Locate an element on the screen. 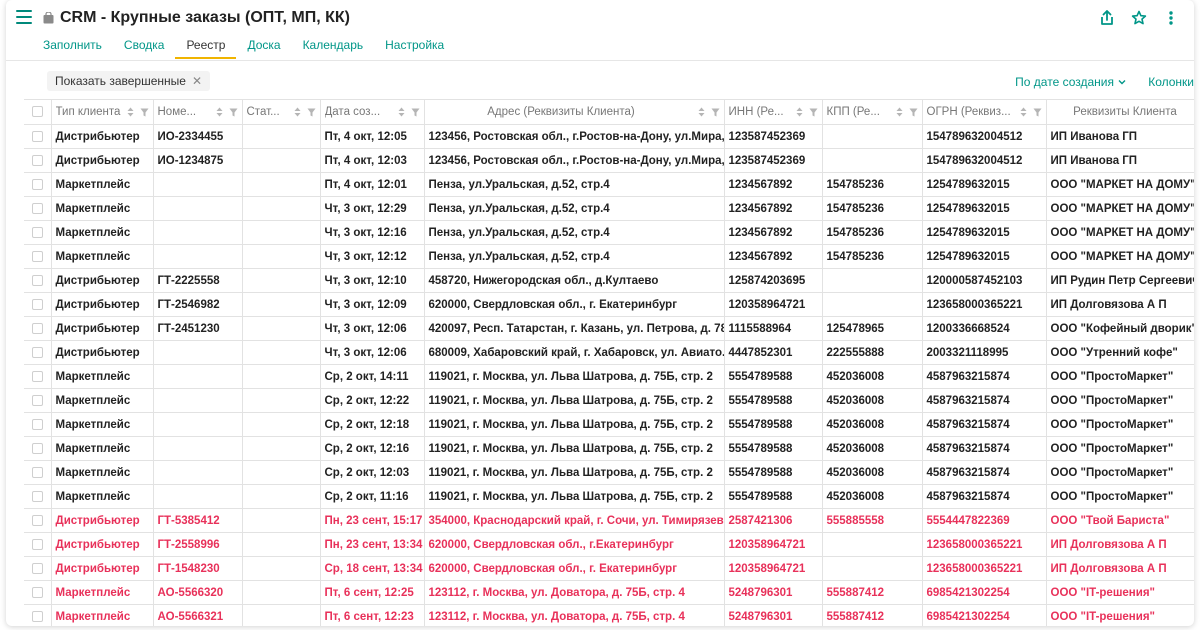  inn-cell: 120358964721 is located at coordinates (773, 568).